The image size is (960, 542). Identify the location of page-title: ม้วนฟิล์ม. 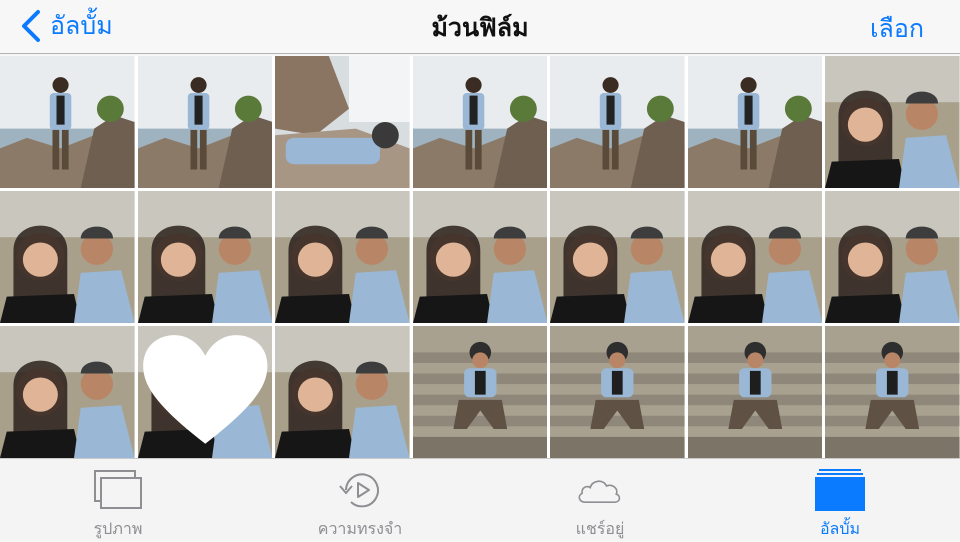
(480, 27).